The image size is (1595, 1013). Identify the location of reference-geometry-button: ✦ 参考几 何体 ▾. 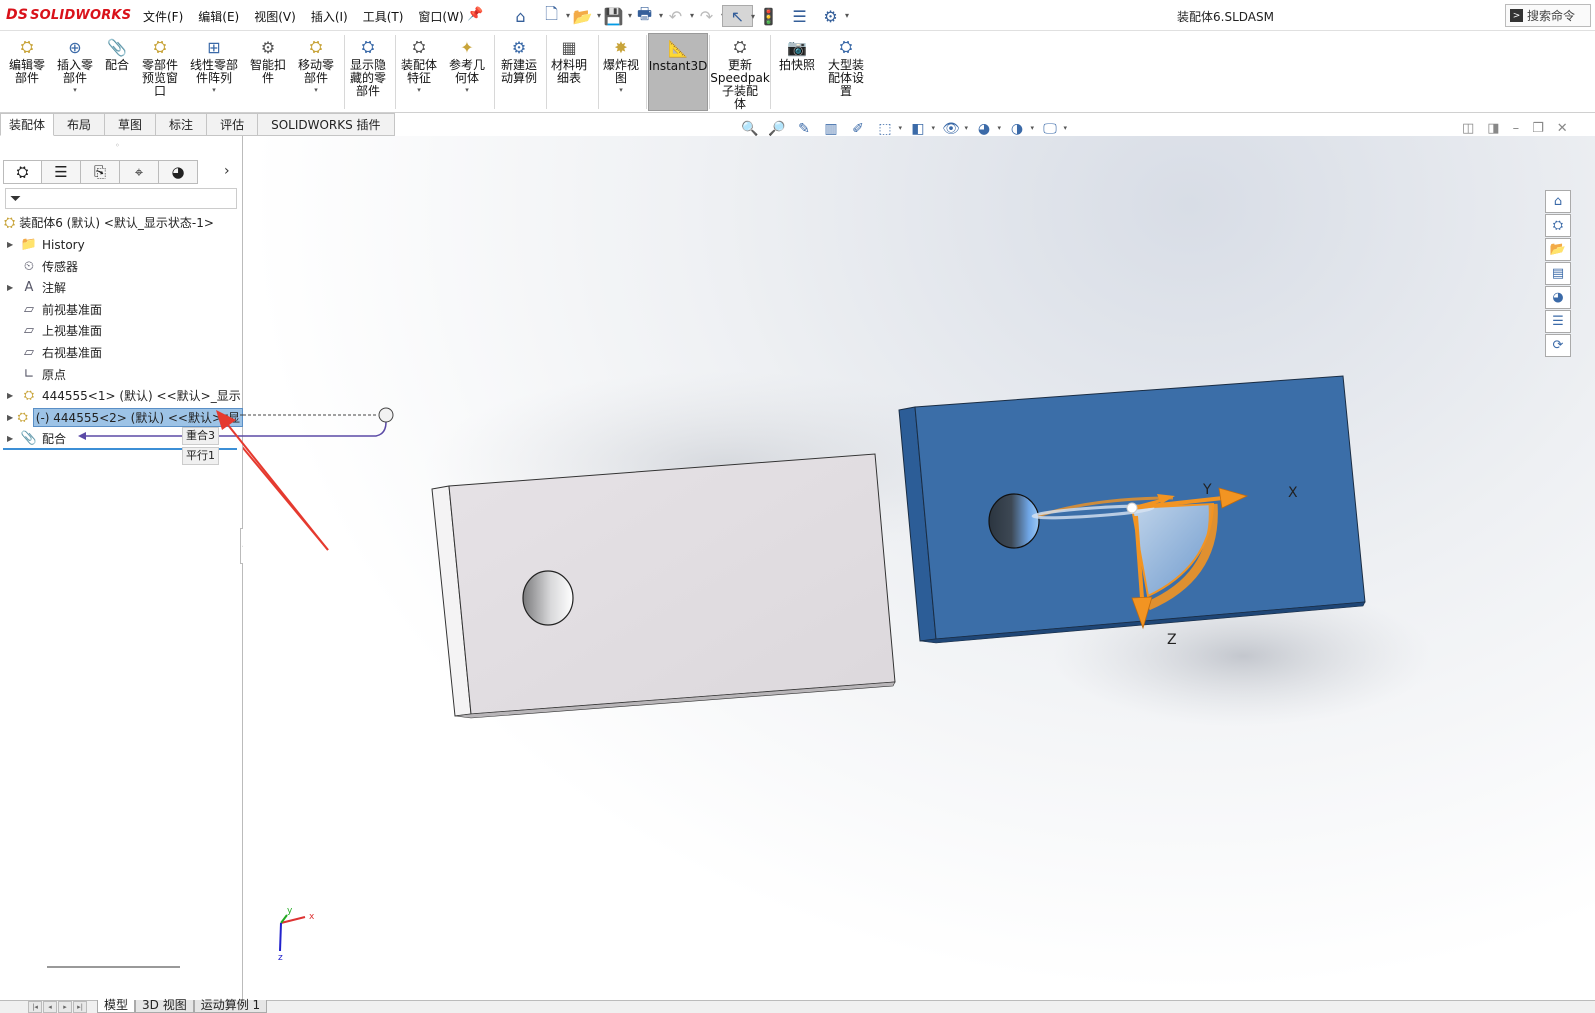
(467, 65).